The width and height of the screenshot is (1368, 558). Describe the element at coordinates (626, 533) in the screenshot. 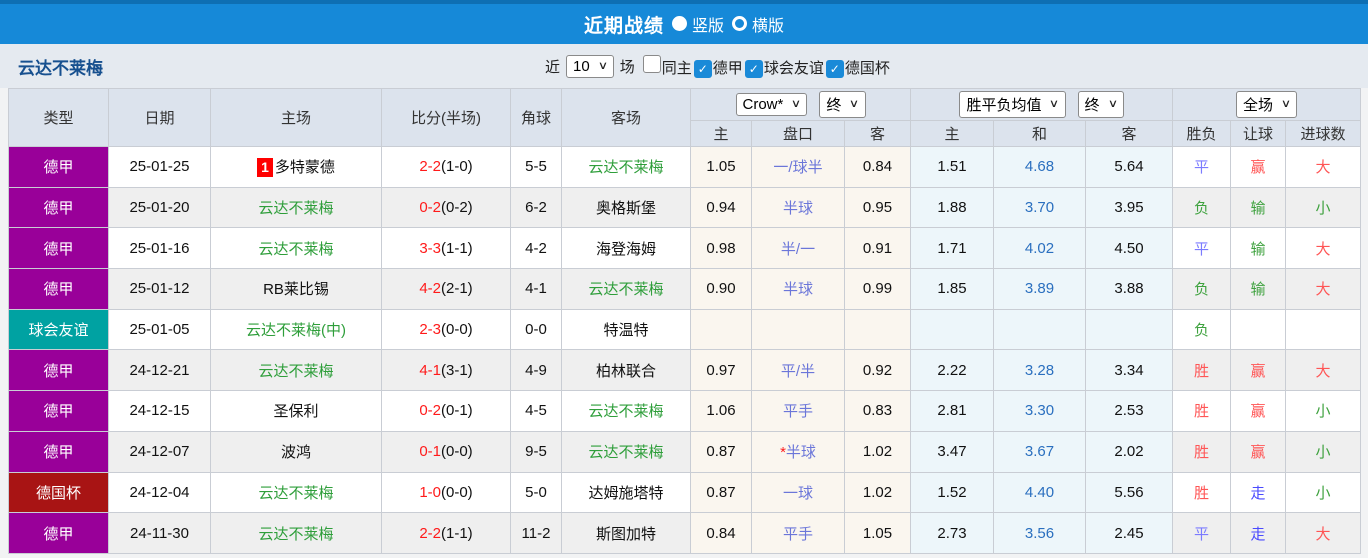

I see `away-team-cell: 斯图加特` at that location.